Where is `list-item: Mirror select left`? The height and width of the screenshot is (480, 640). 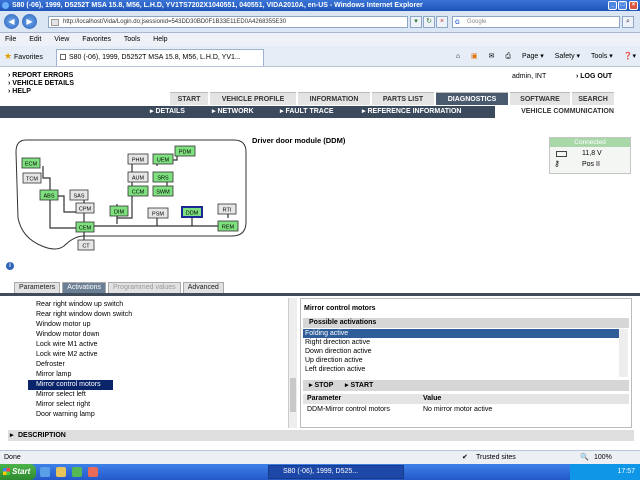
list-item: Mirror select left is located at coordinates (158, 395).